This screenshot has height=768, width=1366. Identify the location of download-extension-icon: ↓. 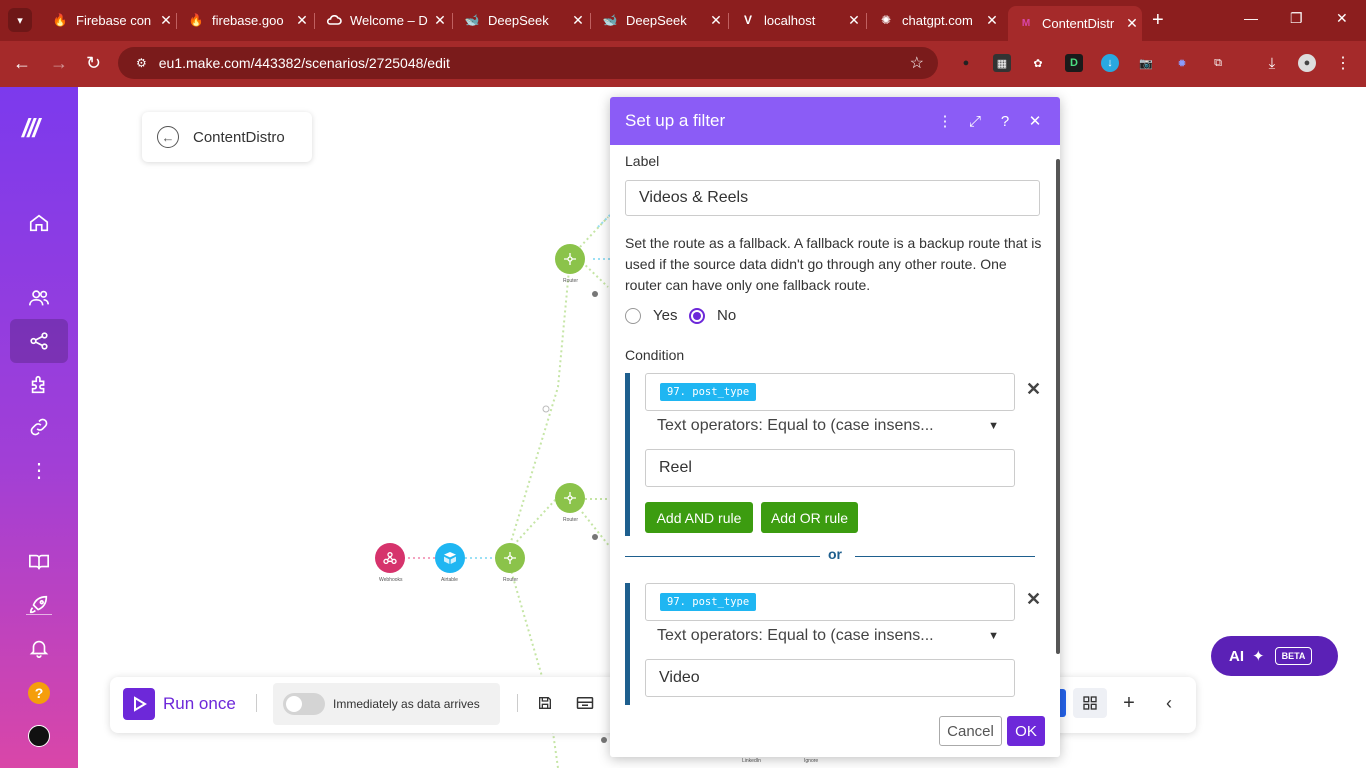
(1110, 63).